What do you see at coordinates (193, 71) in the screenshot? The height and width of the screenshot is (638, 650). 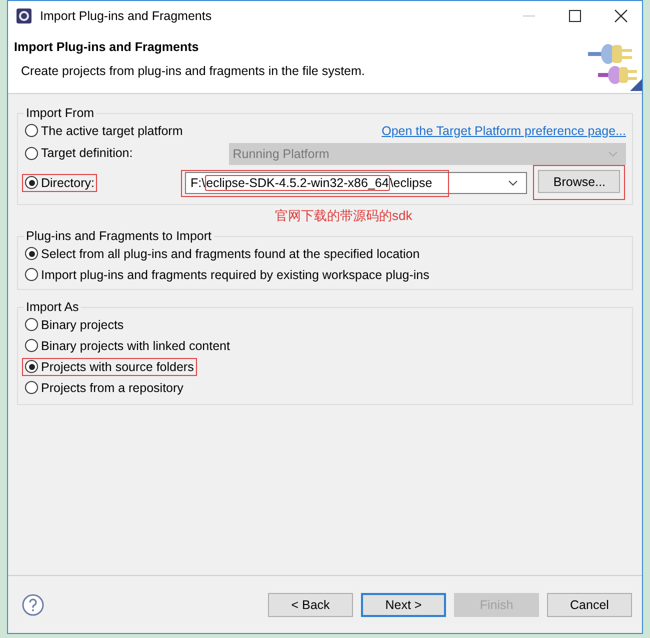 I see `page-description: Create projects from plug-ins and fragments in the file system.` at bounding box center [193, 71].